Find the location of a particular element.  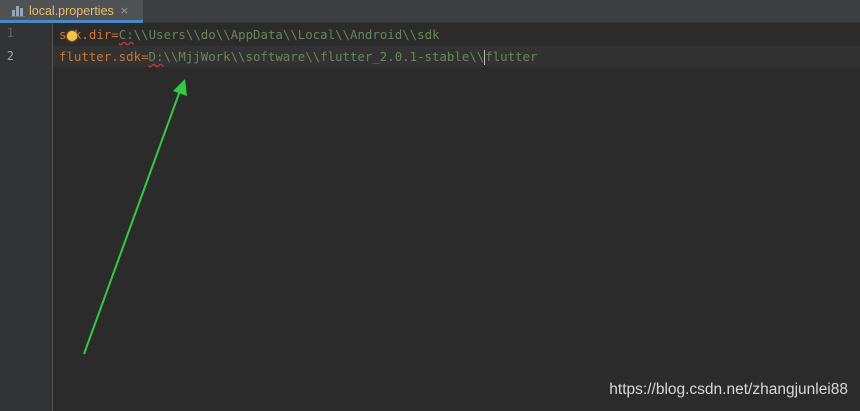

property-value-end: flutter is located at coordinates (511, 56).